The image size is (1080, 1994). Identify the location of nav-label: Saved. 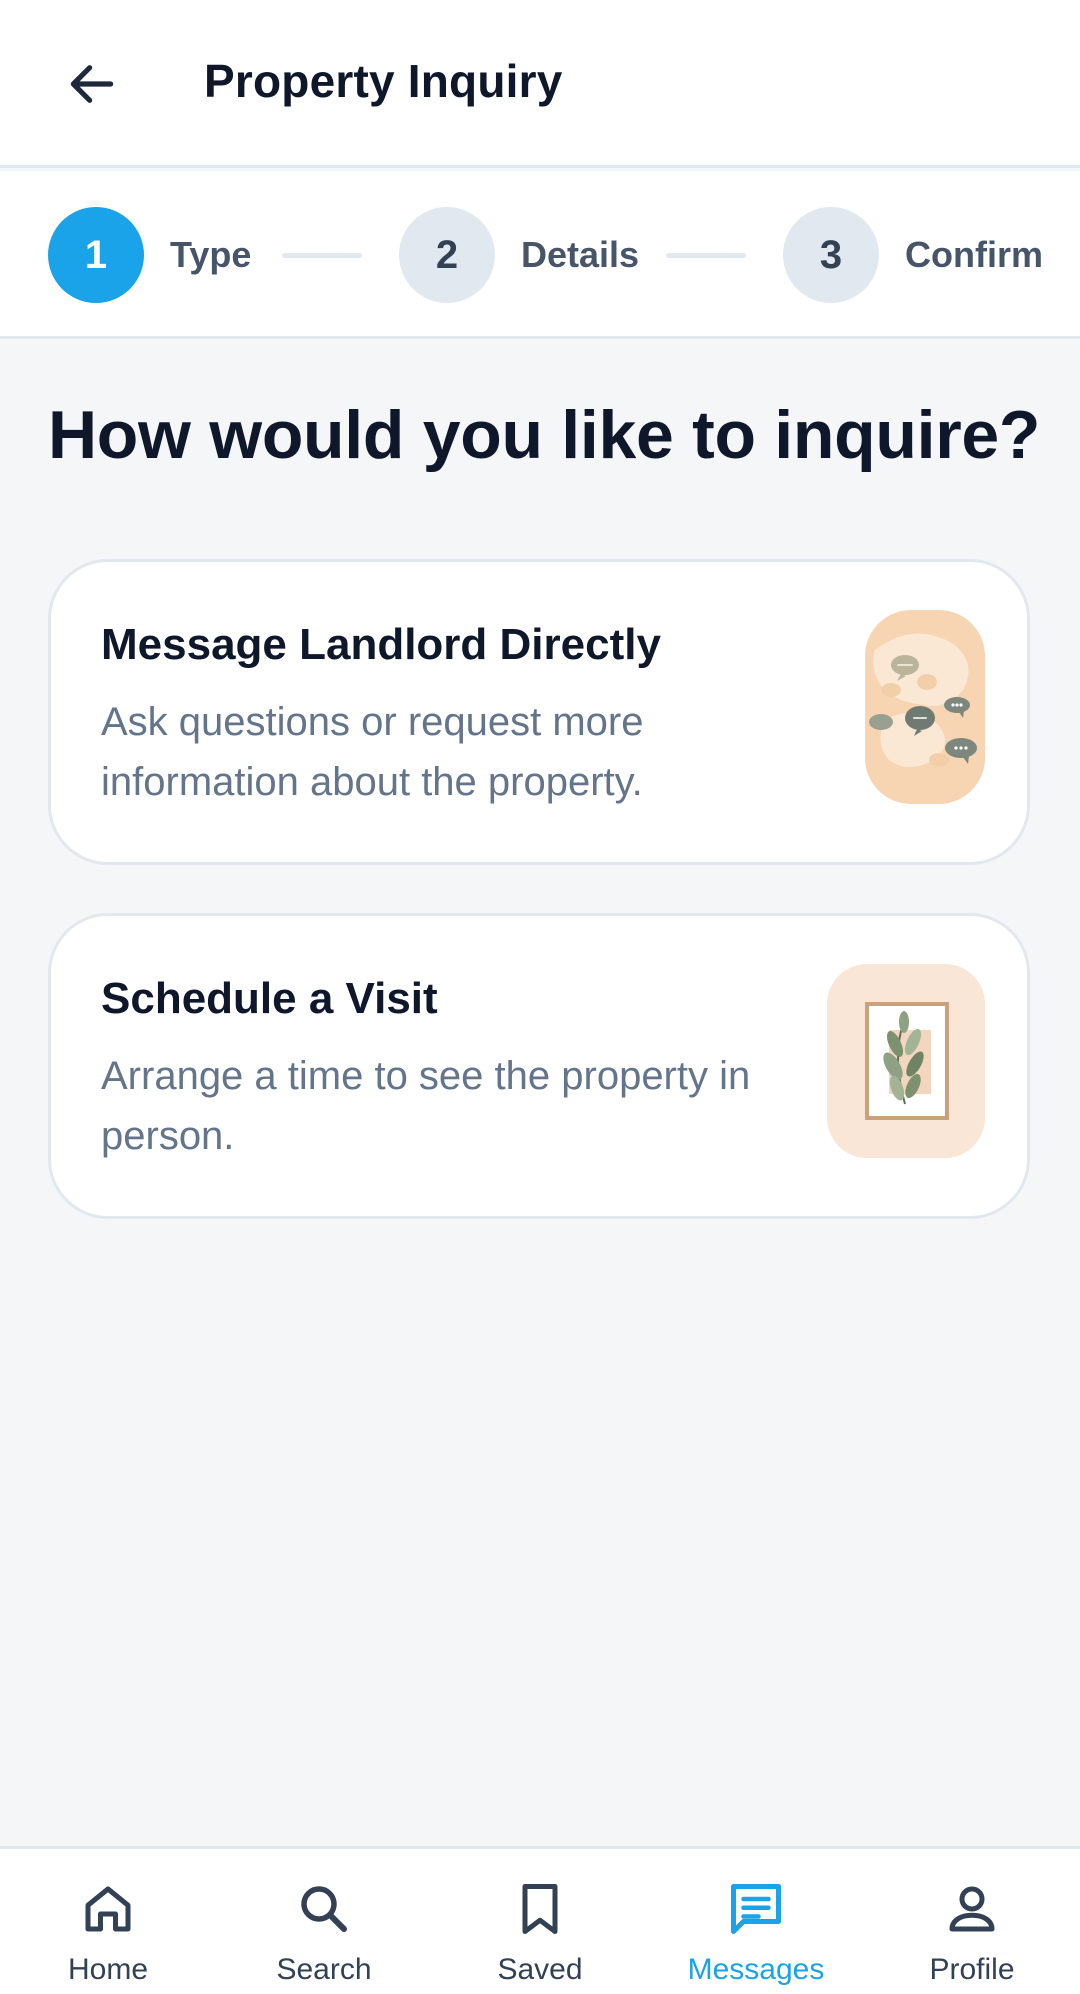
(540, 1969).